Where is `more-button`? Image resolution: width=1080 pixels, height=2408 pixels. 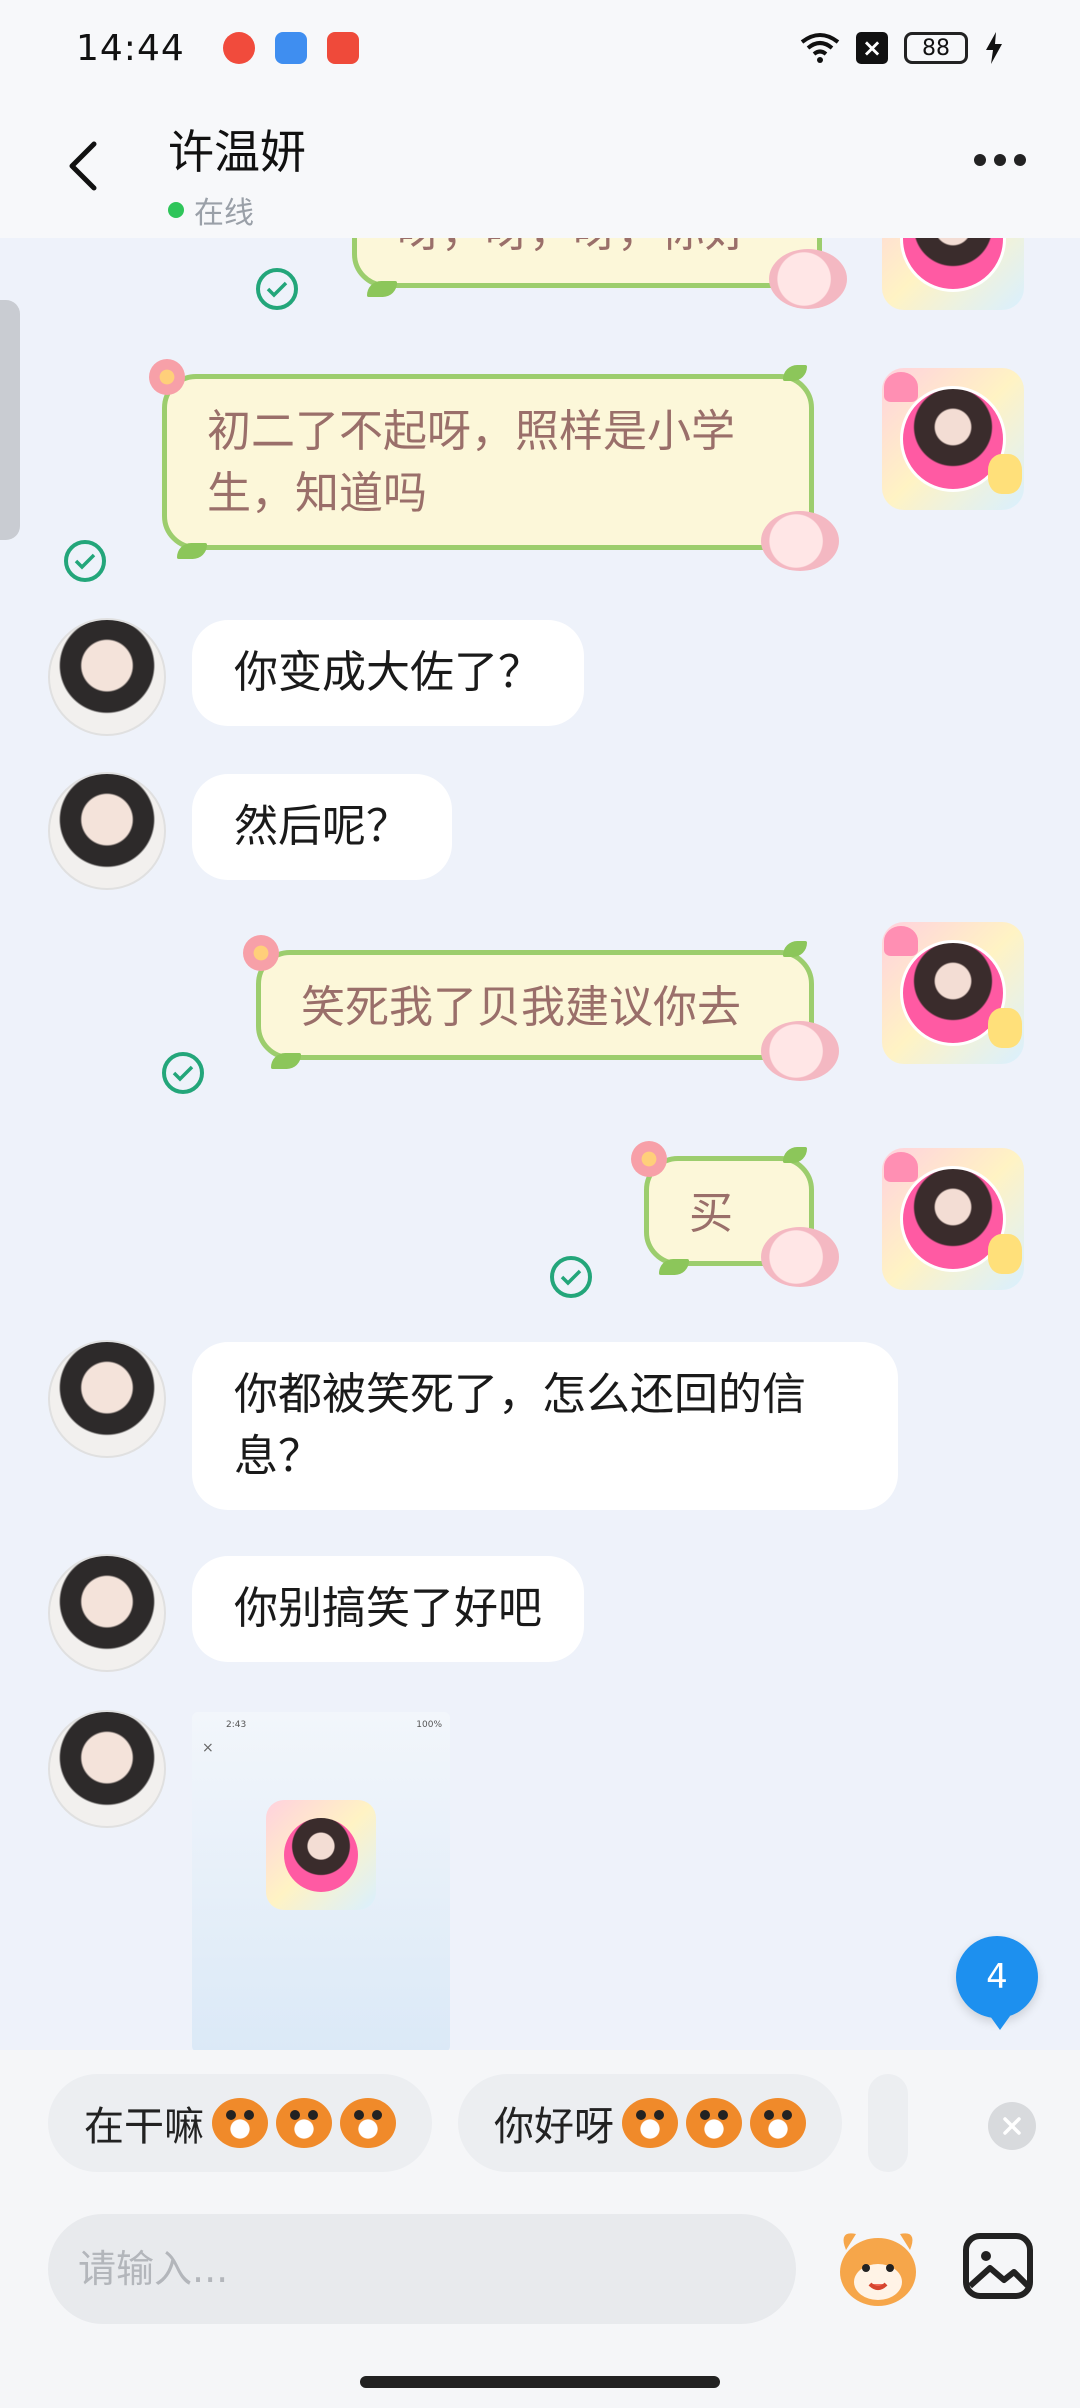 more-button is located at coordinates (1000, 160).